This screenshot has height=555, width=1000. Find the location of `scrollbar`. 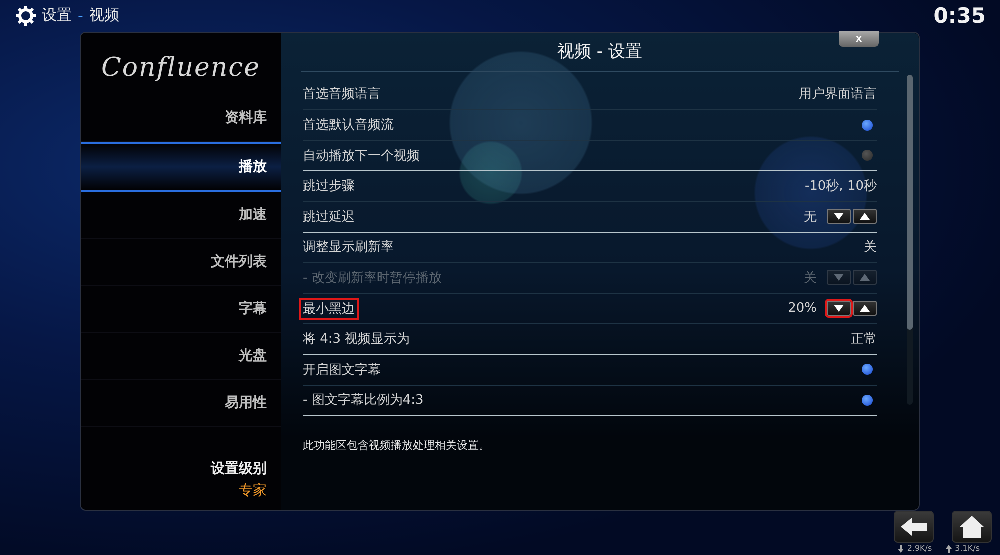

scrollbar is located at coordinates (910, 239).